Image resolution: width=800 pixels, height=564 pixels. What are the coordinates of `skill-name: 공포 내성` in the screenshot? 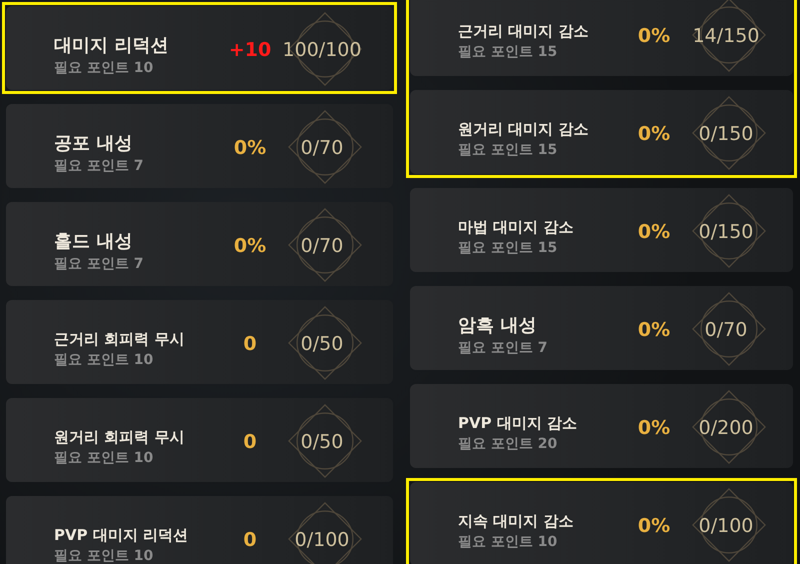 It's located at (94, 143).